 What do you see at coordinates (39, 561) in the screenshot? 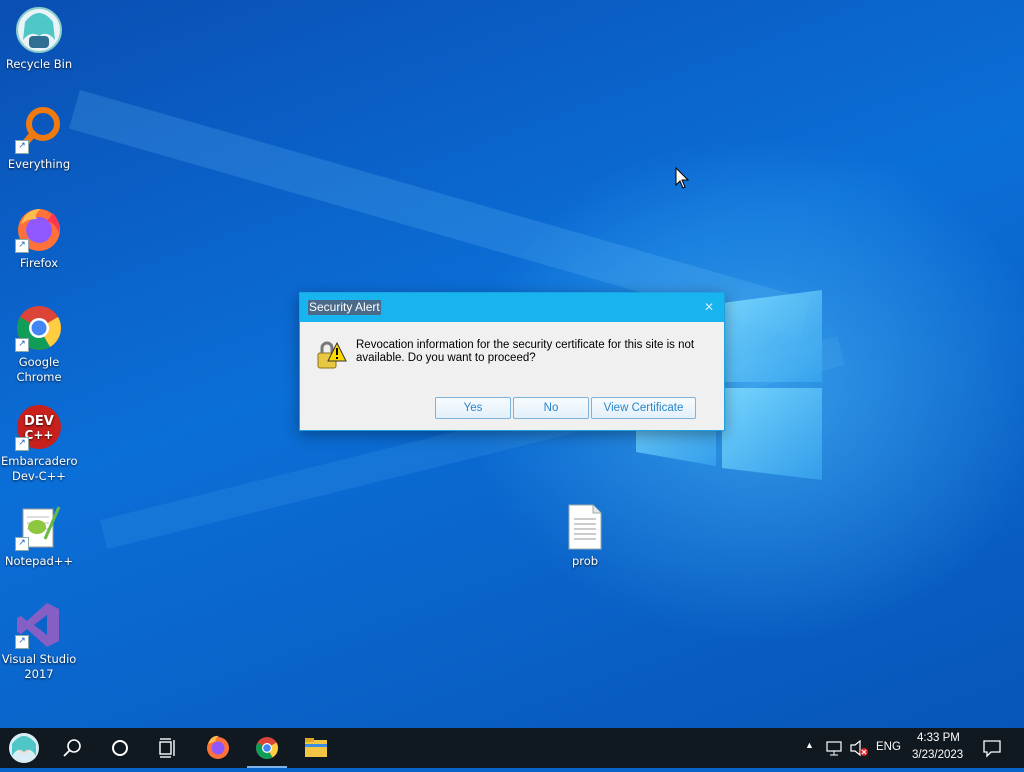
I see `desktop-icon-label: Notepad++` at bounding box center [39, 561].